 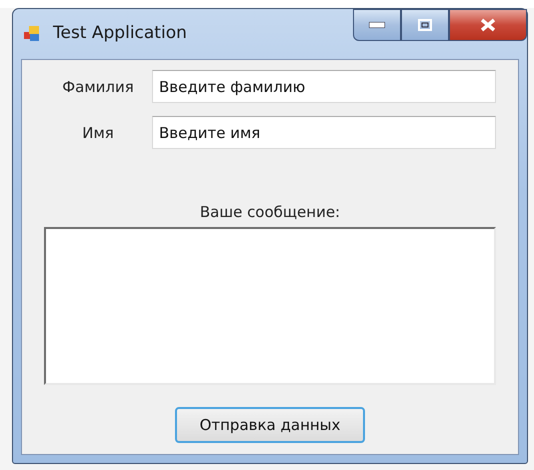 What do you see at coordinates (324, 132) in the screenshot?
I see `input-field: Введите имя` at bounding box center [324, 132].